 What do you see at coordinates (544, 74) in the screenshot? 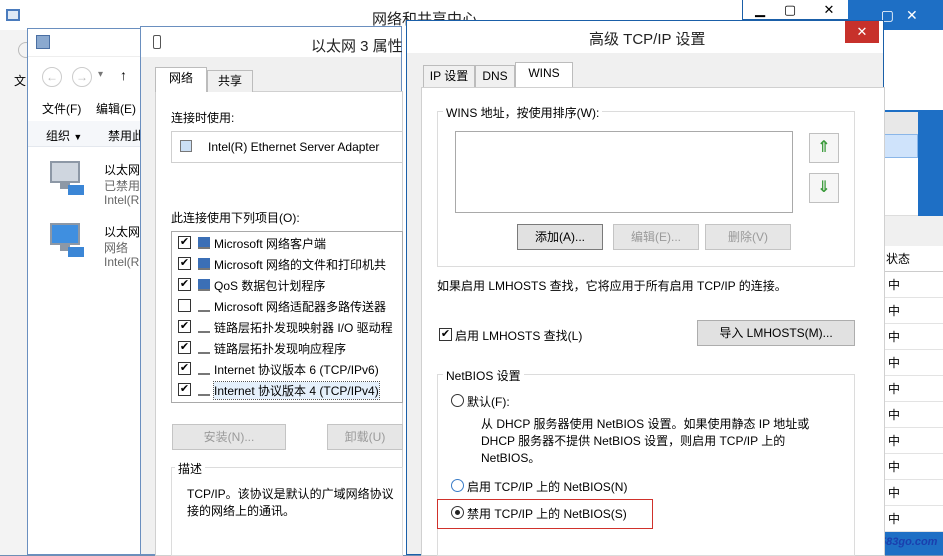
I see `tab-wins: WINS` at bounding box center [544, 74].